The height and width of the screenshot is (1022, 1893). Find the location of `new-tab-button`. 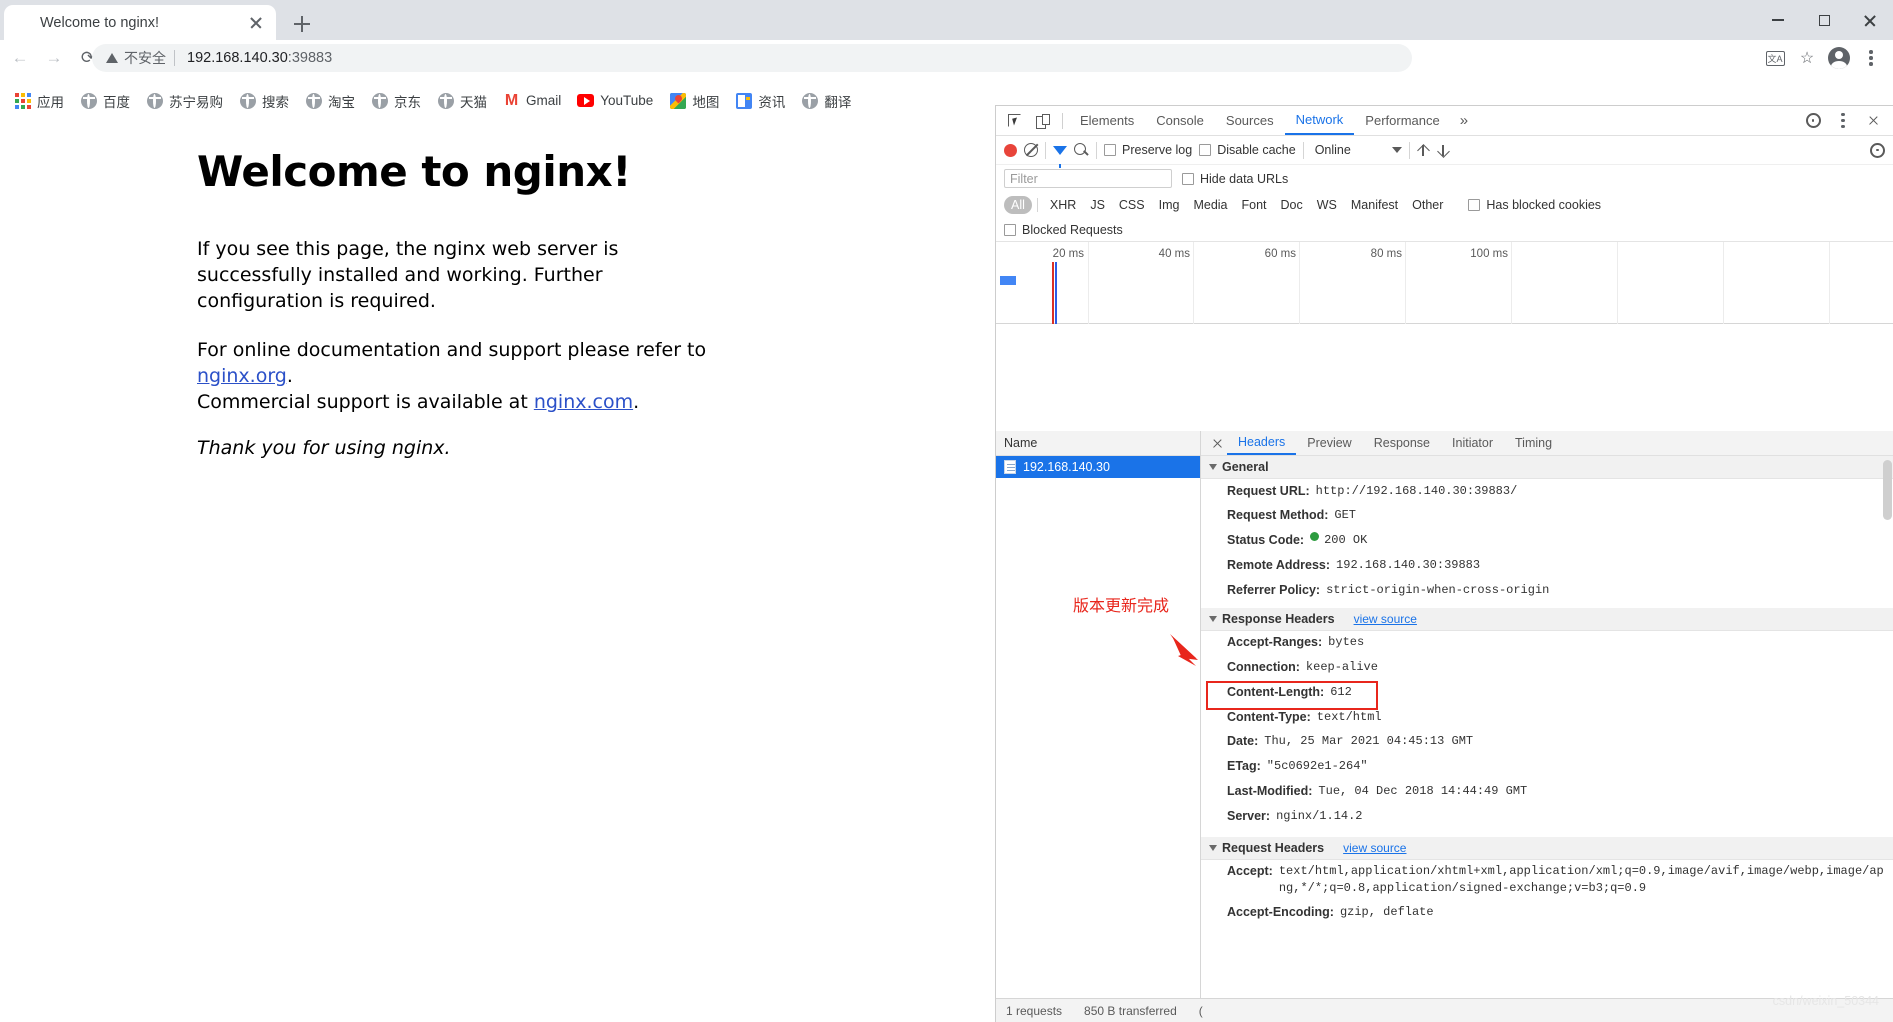

new-tab-button is located at coordinates (302, 24).